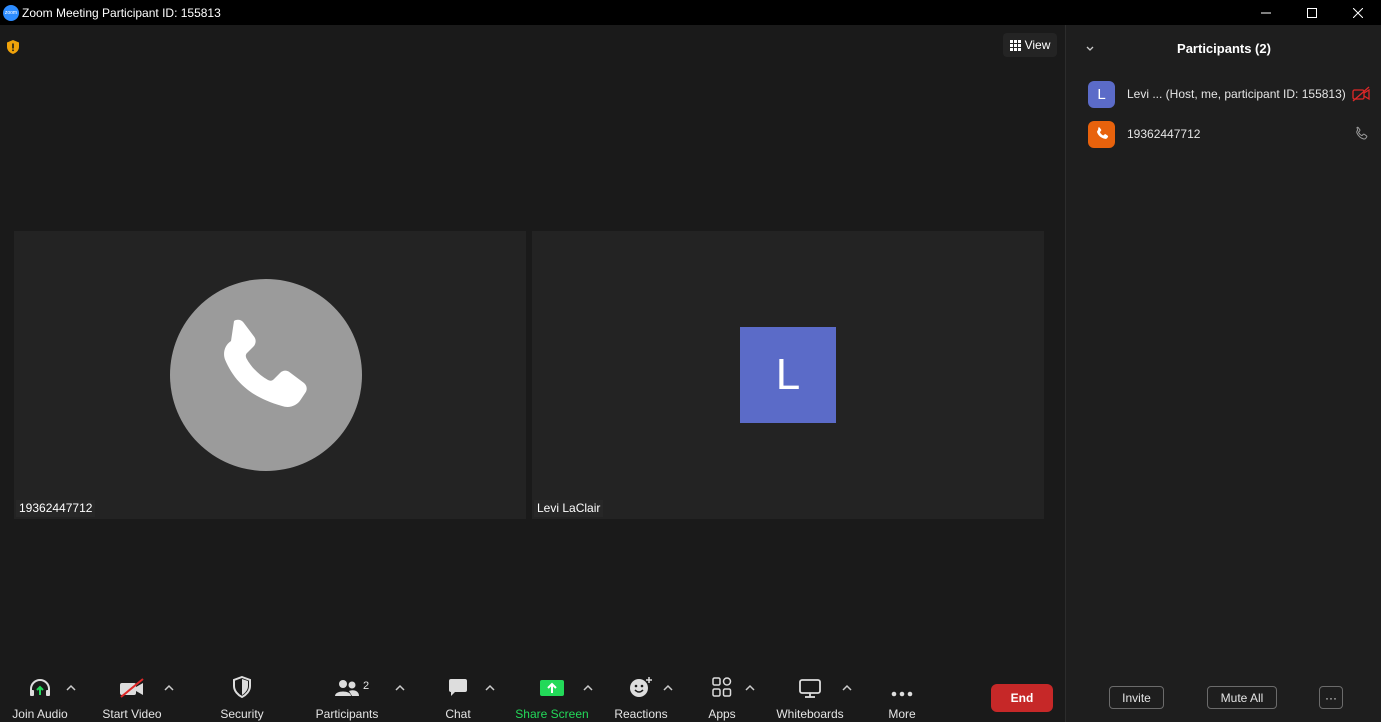  What do you see at coordinates (242, 687) in the screenshot?
I see `shield-icon` at bounding box center [242, 687].